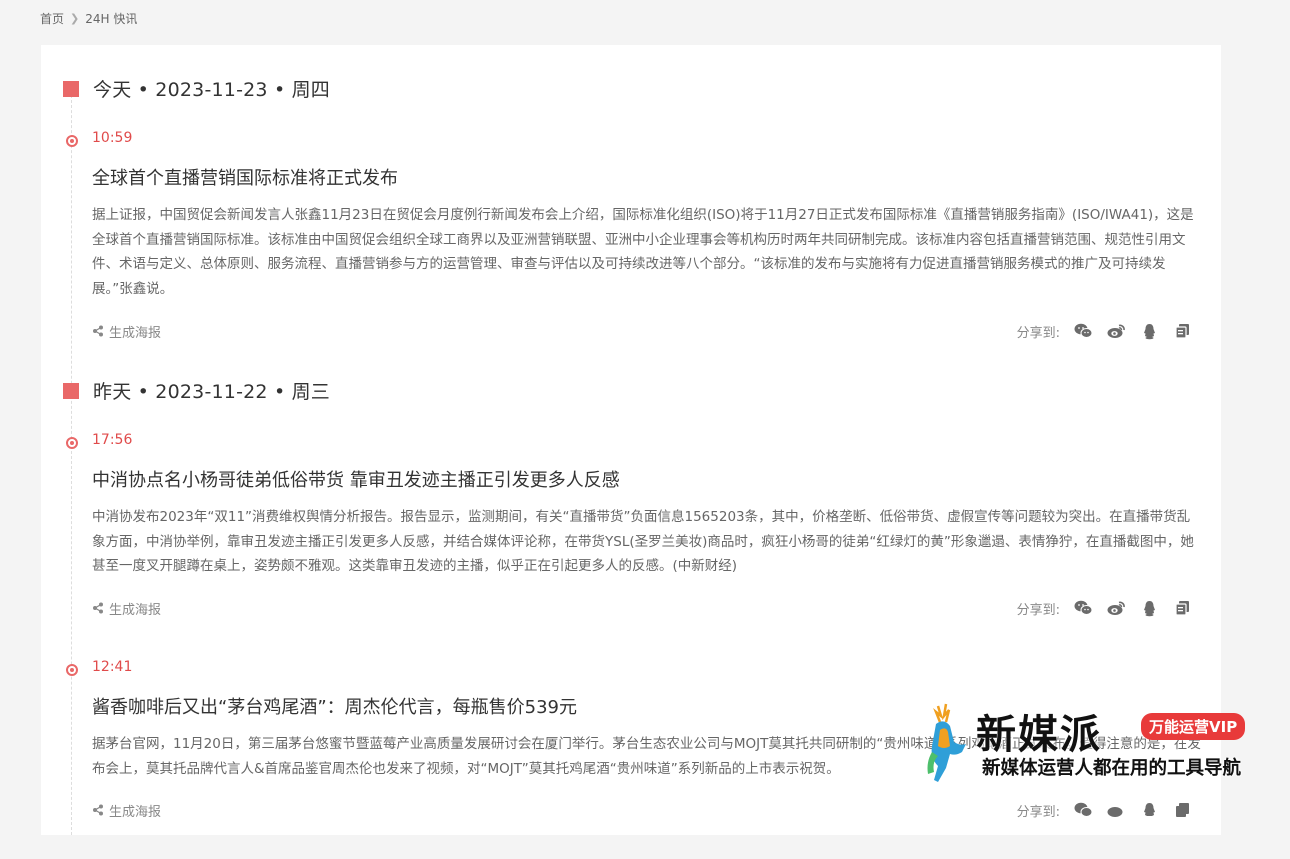  I want to click on news-time: 12:41, so click(112, 667).